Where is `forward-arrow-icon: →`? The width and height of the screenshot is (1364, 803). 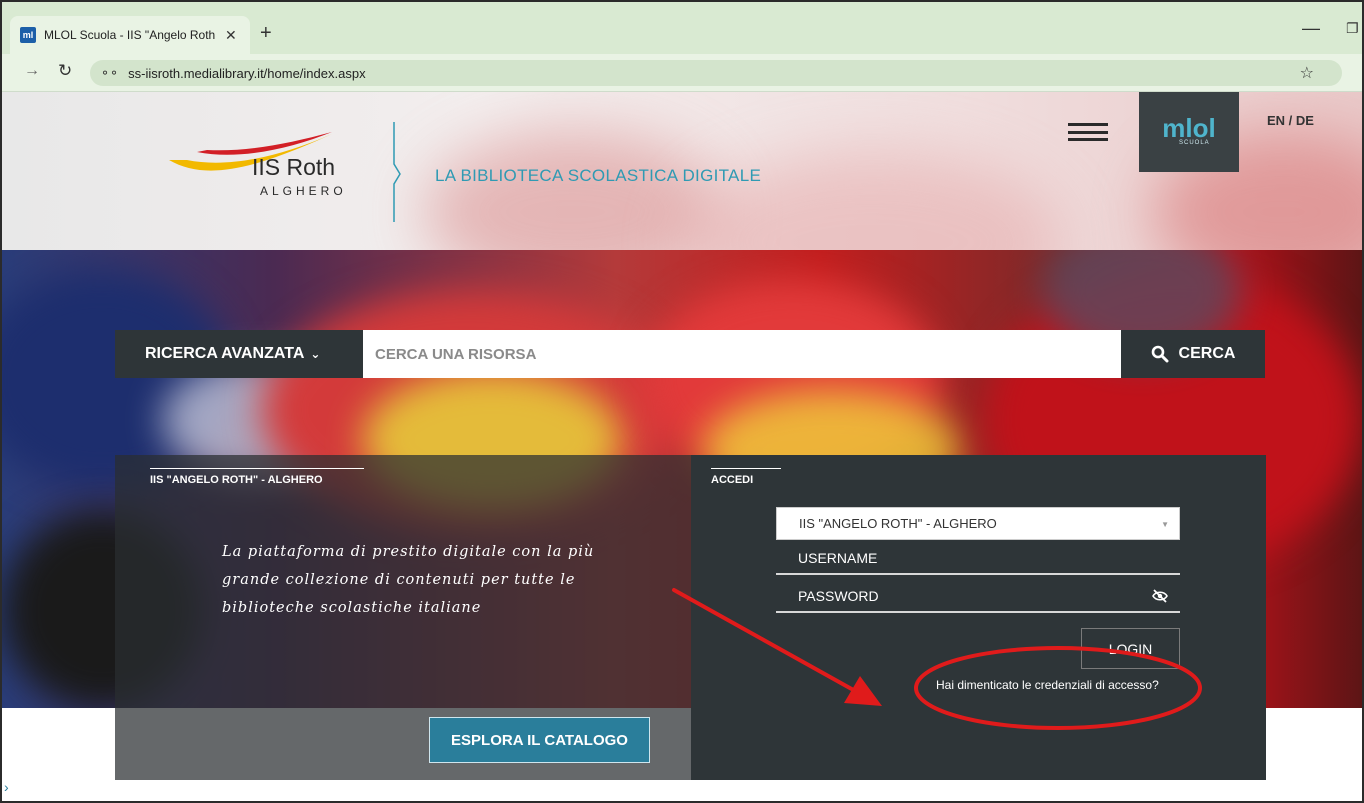 forward-arrow-icon: → is located at coordinates (32, 71).